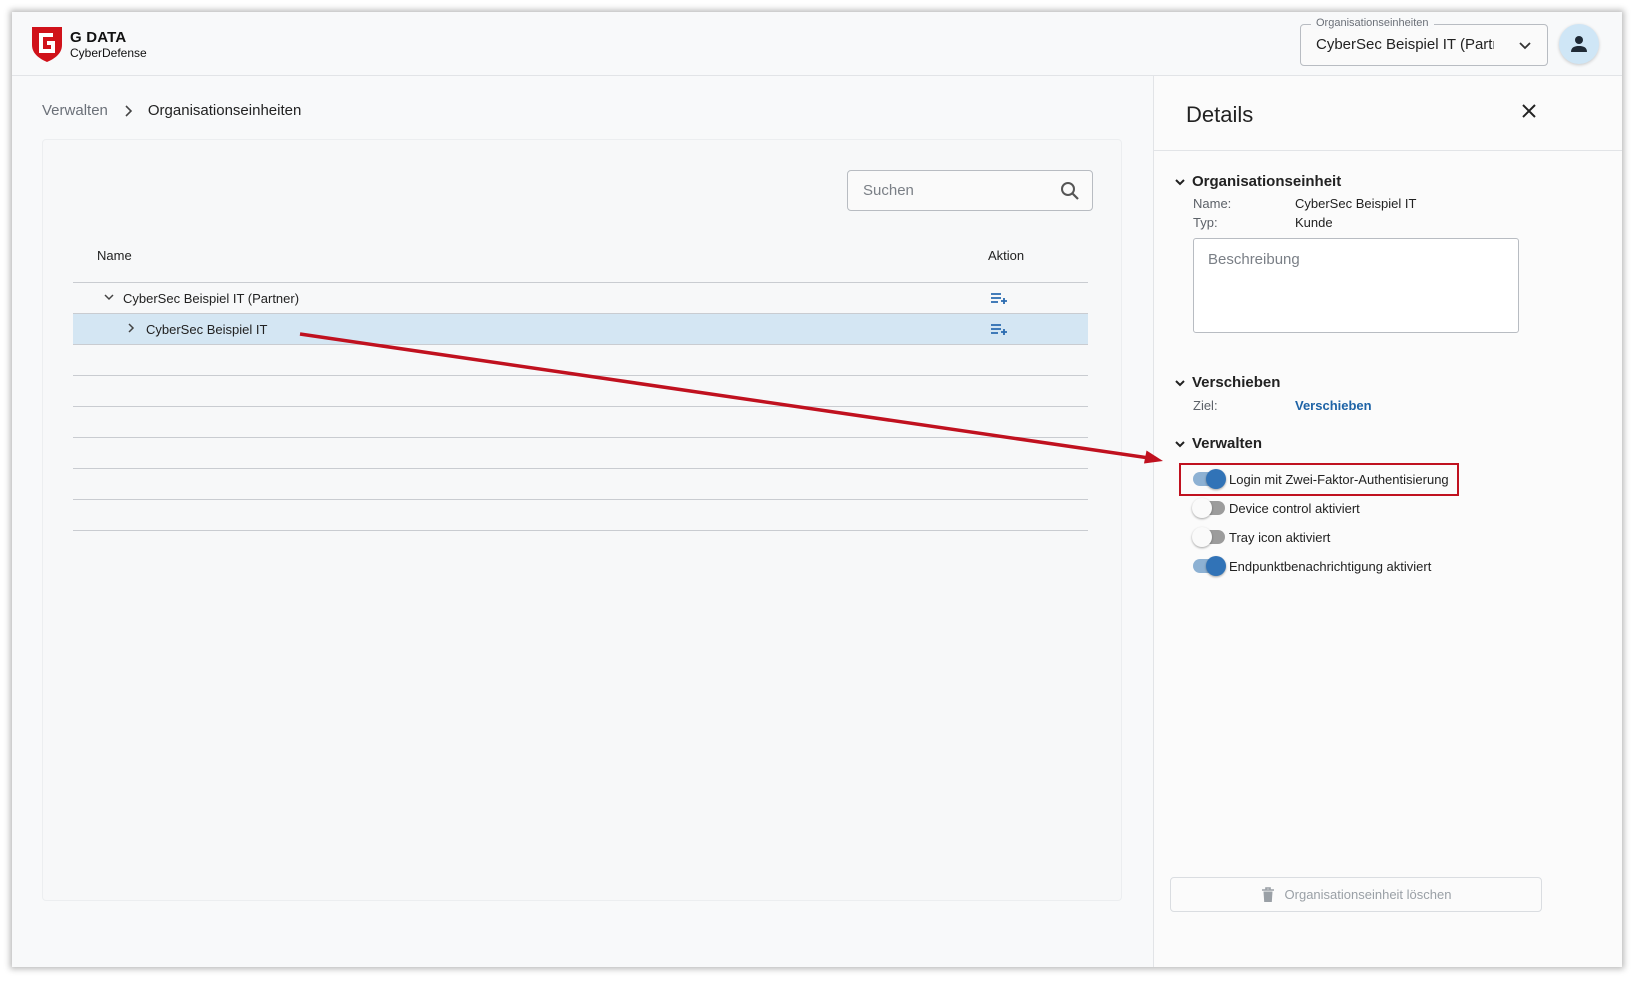 The image size is (1635, 982). What do you see at coordinates (1330, 566) in the screenshot?
I see `toggle-label: Endpunktbenachrichtigung aktiviert` at bounding box center [1330, 566].